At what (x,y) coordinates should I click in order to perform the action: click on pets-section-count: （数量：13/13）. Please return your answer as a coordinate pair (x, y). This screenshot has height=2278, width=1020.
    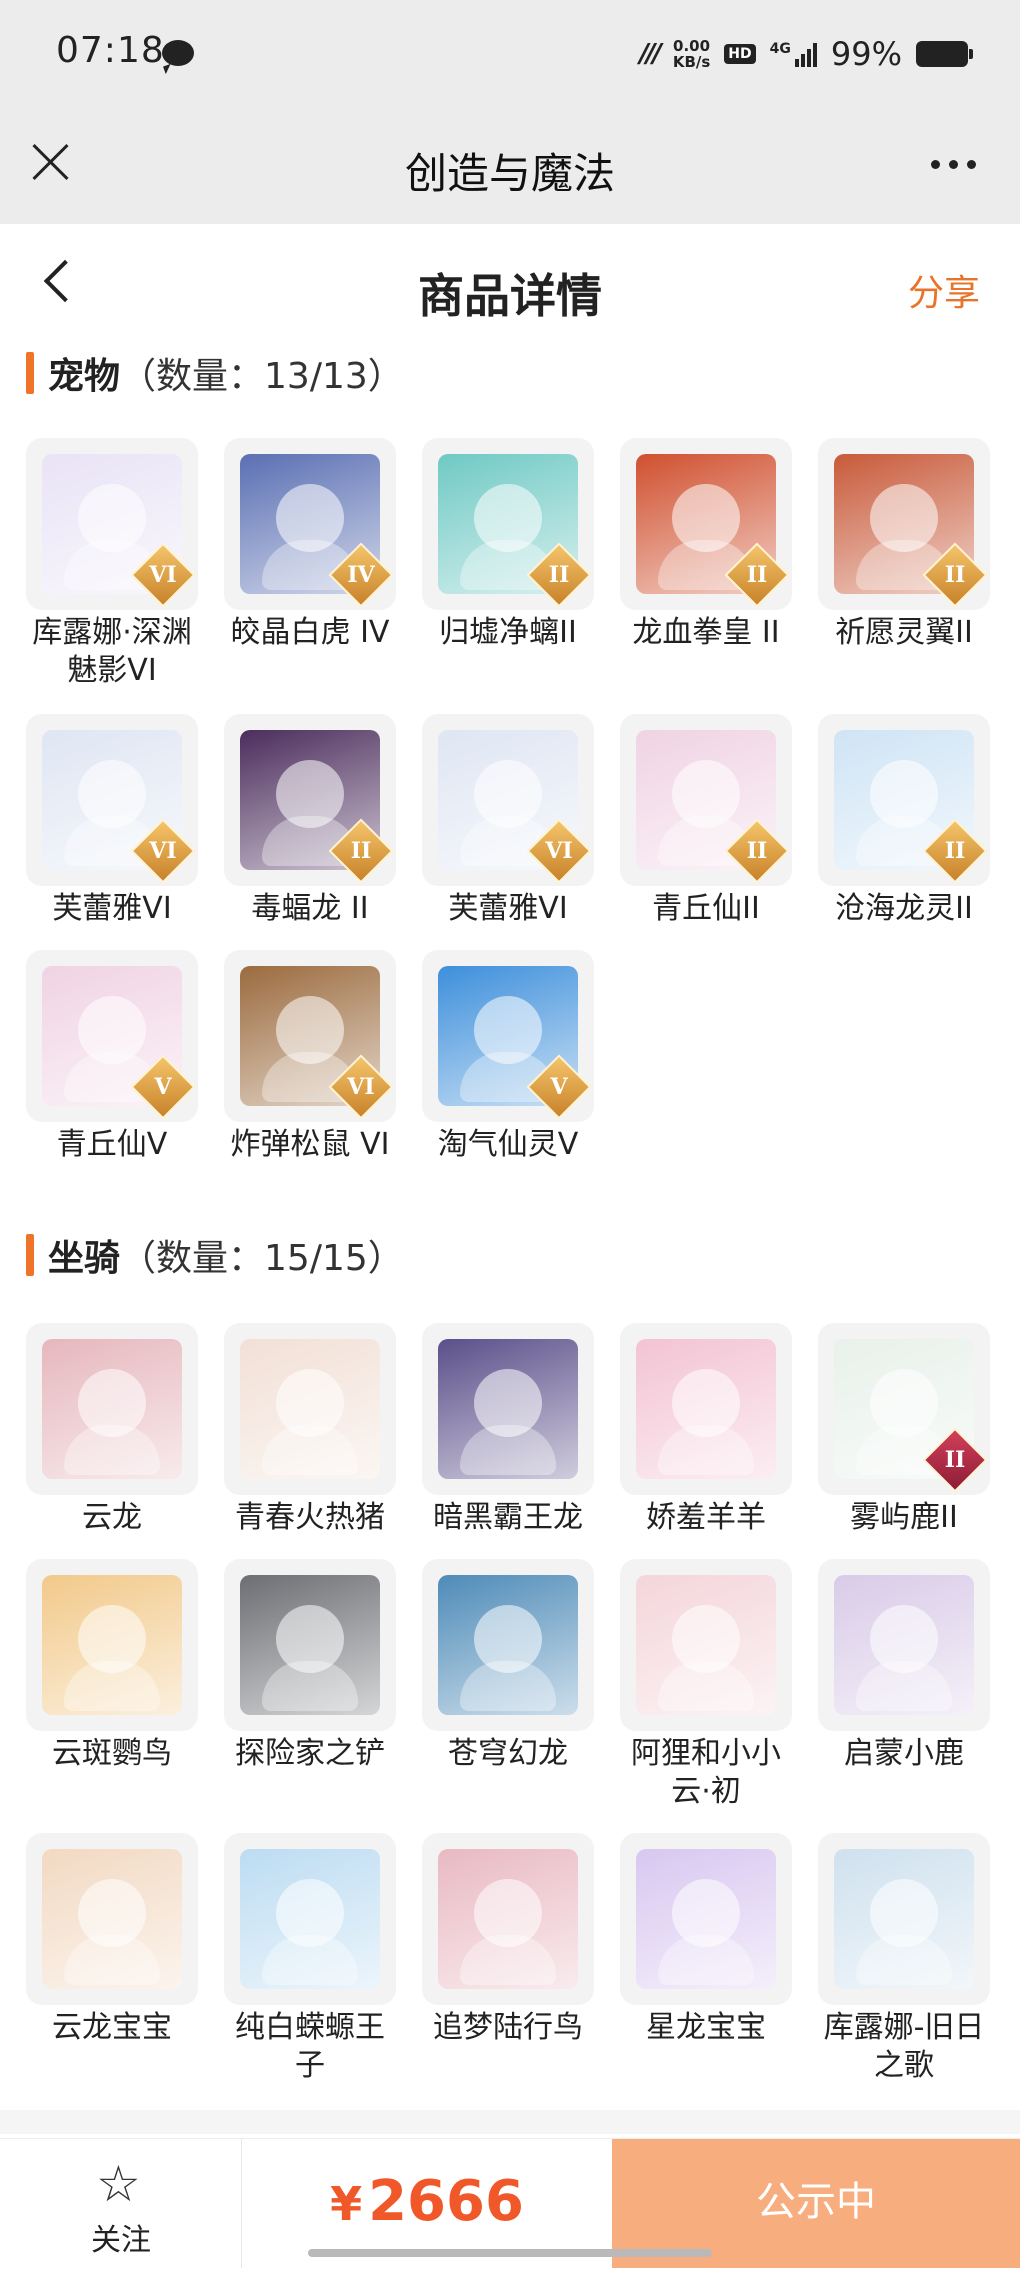
    Looking at the image, I should click on (262, 376).